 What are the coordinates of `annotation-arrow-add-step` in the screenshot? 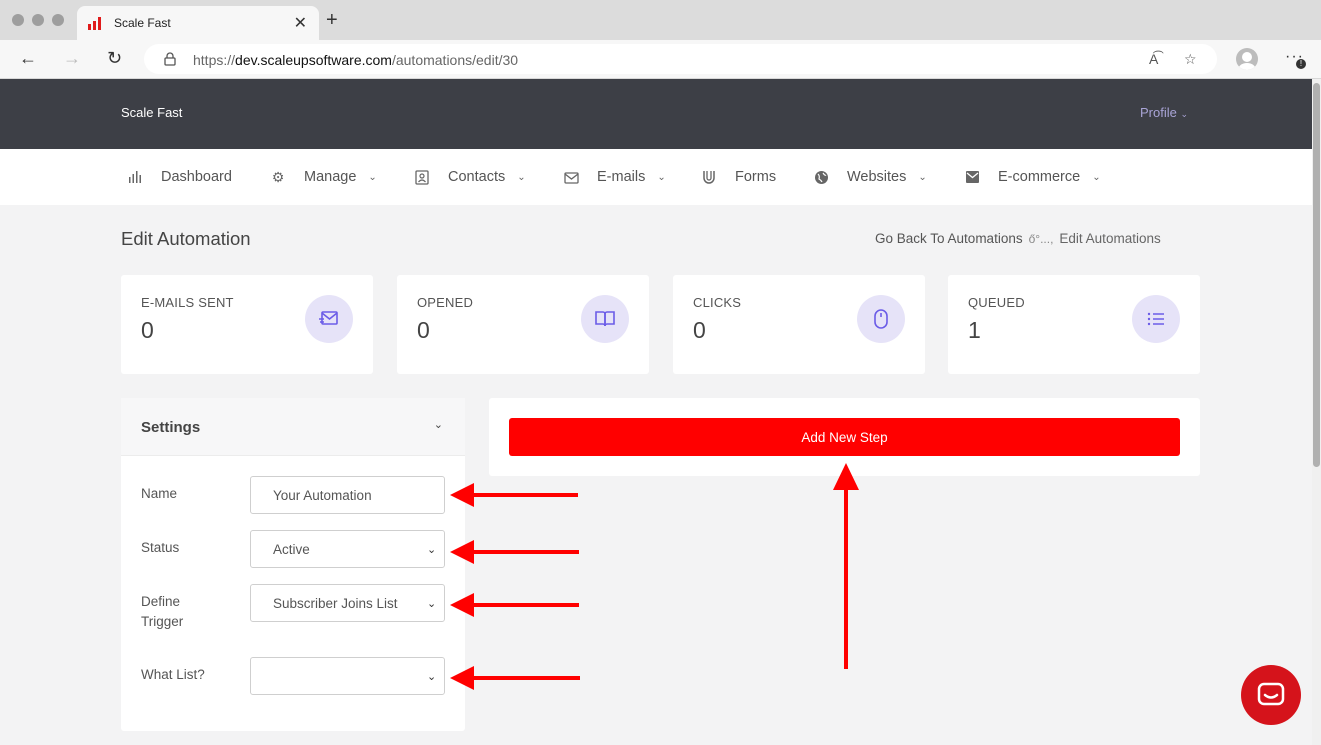 It's located at (846, 566).